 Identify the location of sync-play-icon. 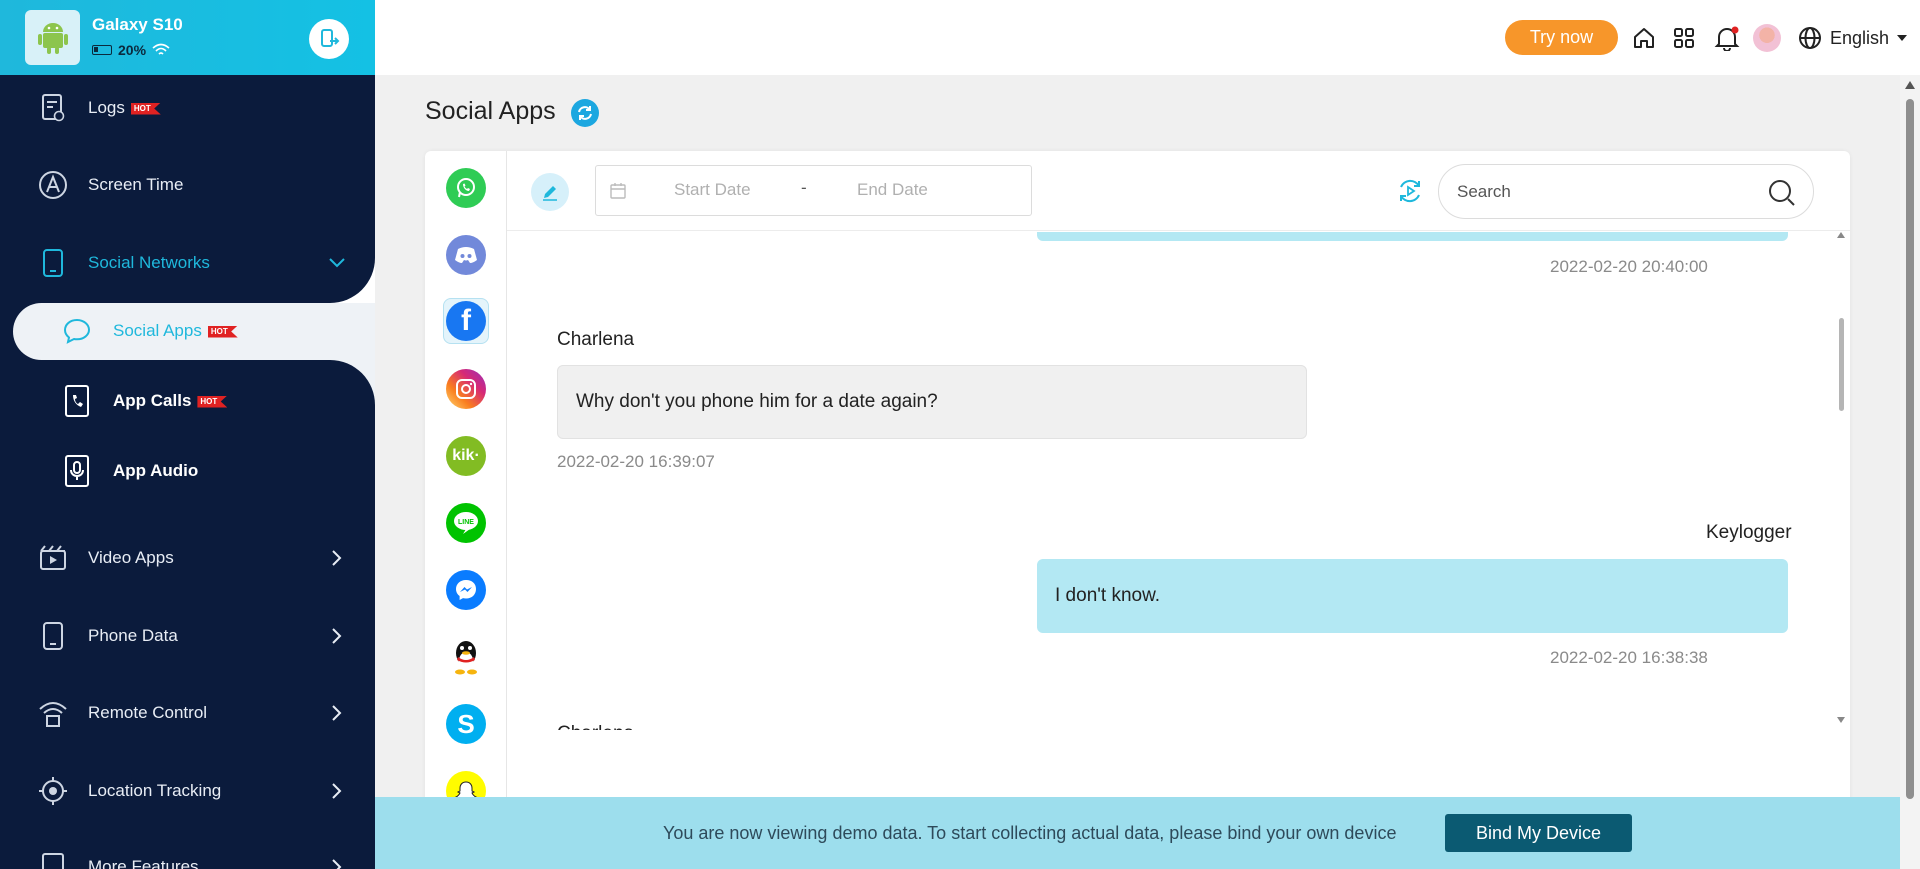
(1410, 191).